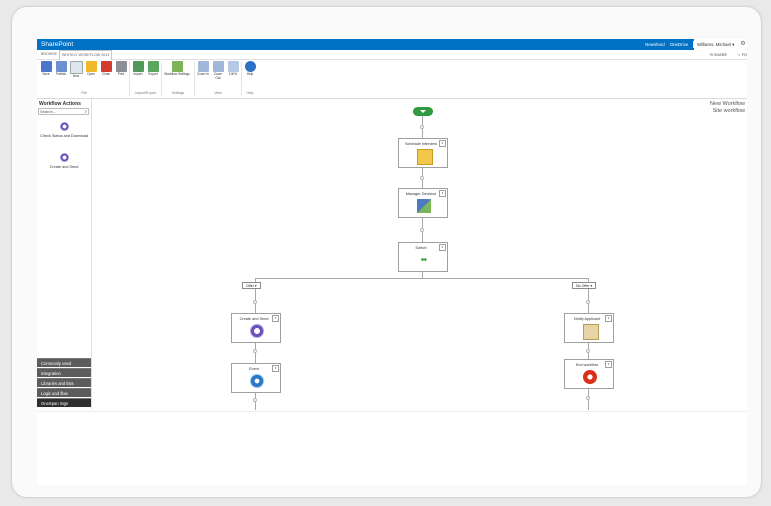  I want to click on node-event: Event ▾, so click(256, 378).